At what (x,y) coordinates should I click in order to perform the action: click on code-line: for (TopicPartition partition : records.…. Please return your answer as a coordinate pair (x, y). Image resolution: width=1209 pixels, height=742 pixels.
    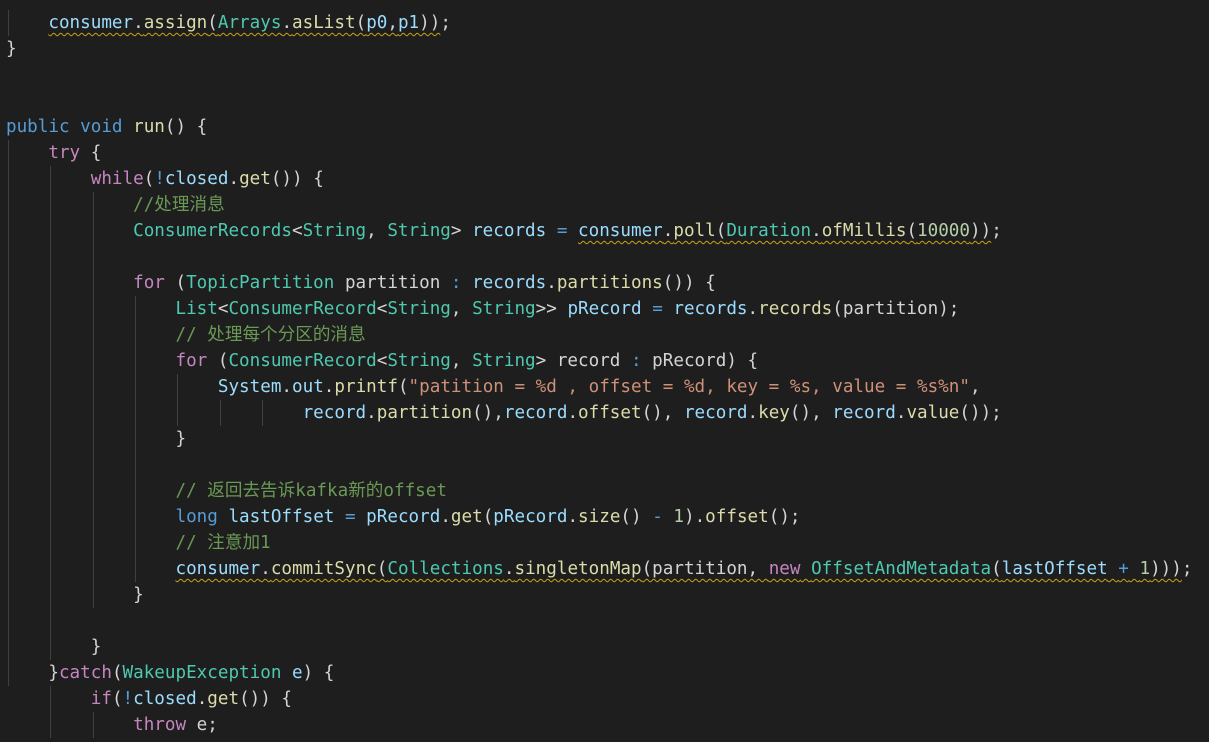
    Looking at the image, I should click on (361, 283).